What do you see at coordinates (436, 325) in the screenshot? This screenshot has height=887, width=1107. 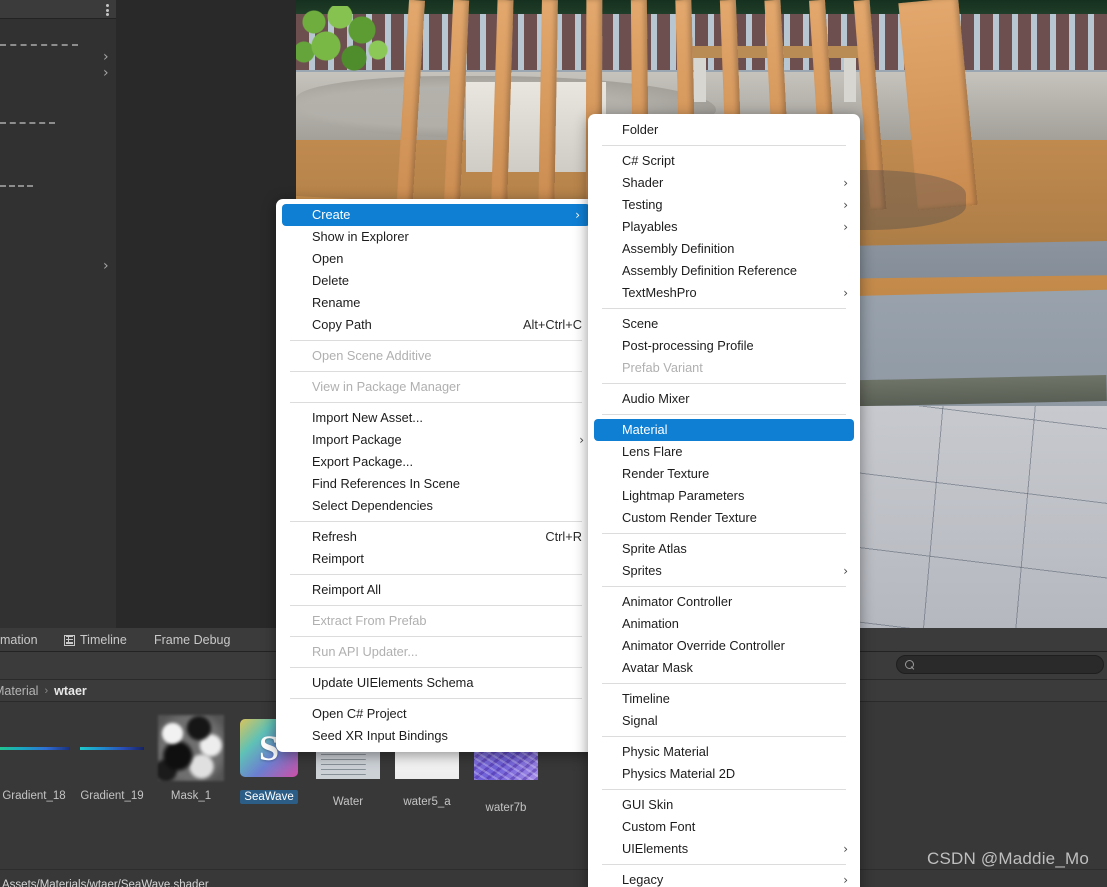 I see `context-menu-item: Copy Path Alt+Ctrl+C` at bounding box center [436, 325].